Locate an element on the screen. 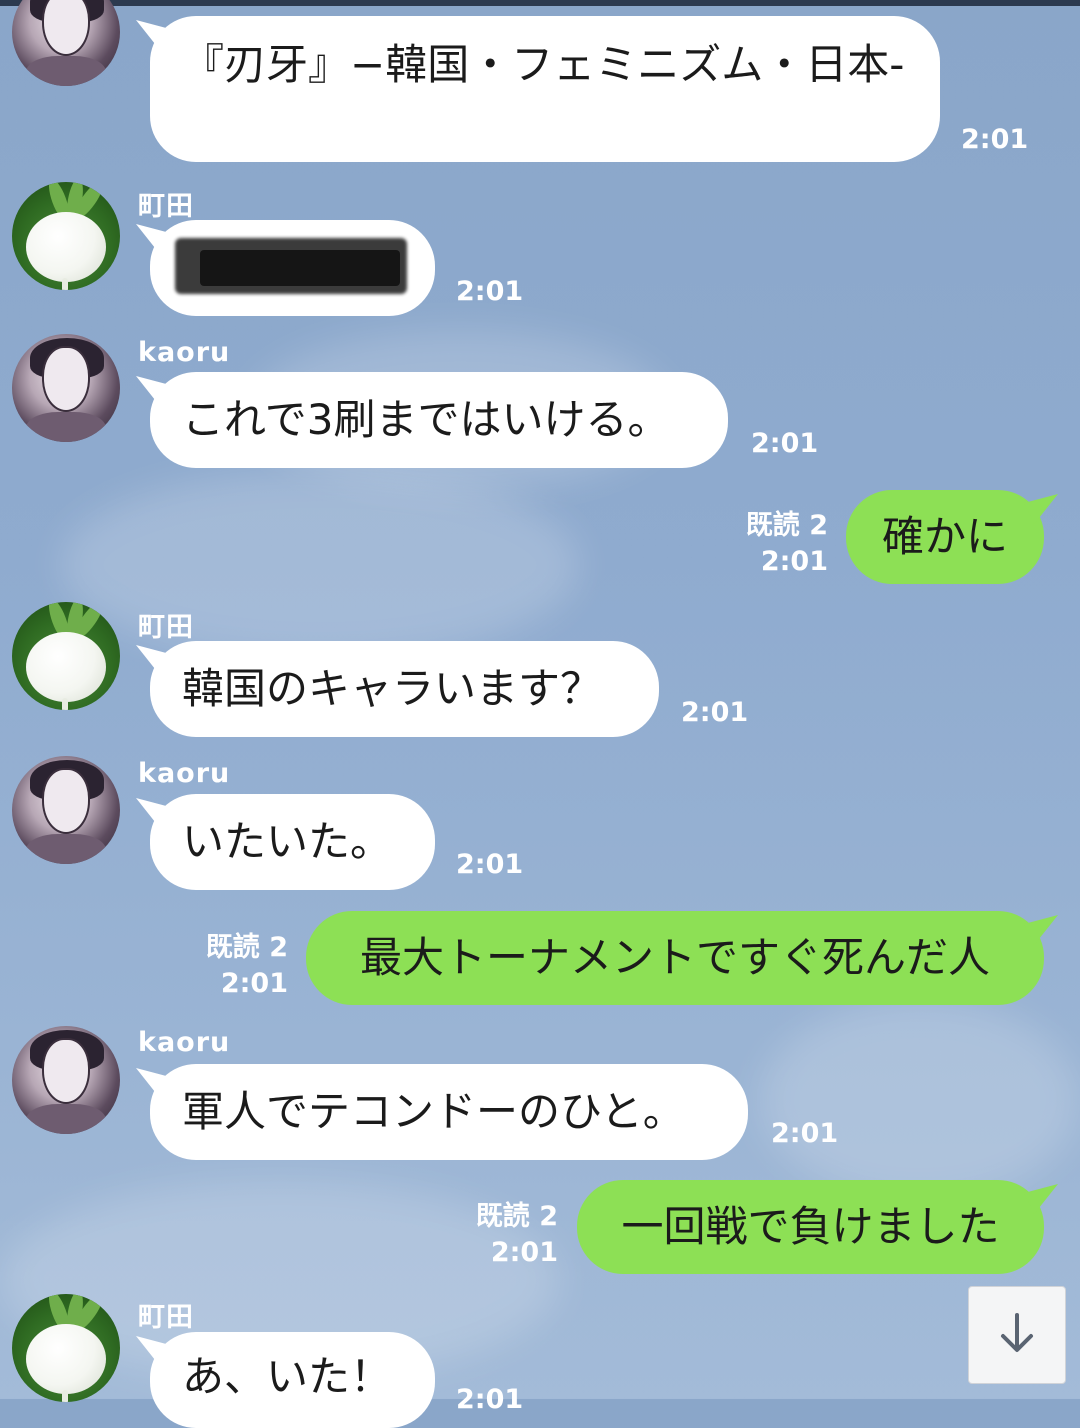  message-bubble: いたいた。 is located at coordinates (292, 842).